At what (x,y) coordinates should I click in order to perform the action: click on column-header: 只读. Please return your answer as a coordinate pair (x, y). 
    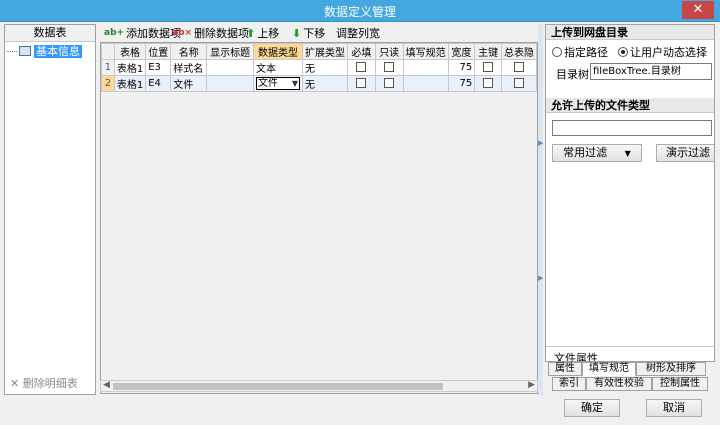
    Looking at the image, I should click on (389, 51).